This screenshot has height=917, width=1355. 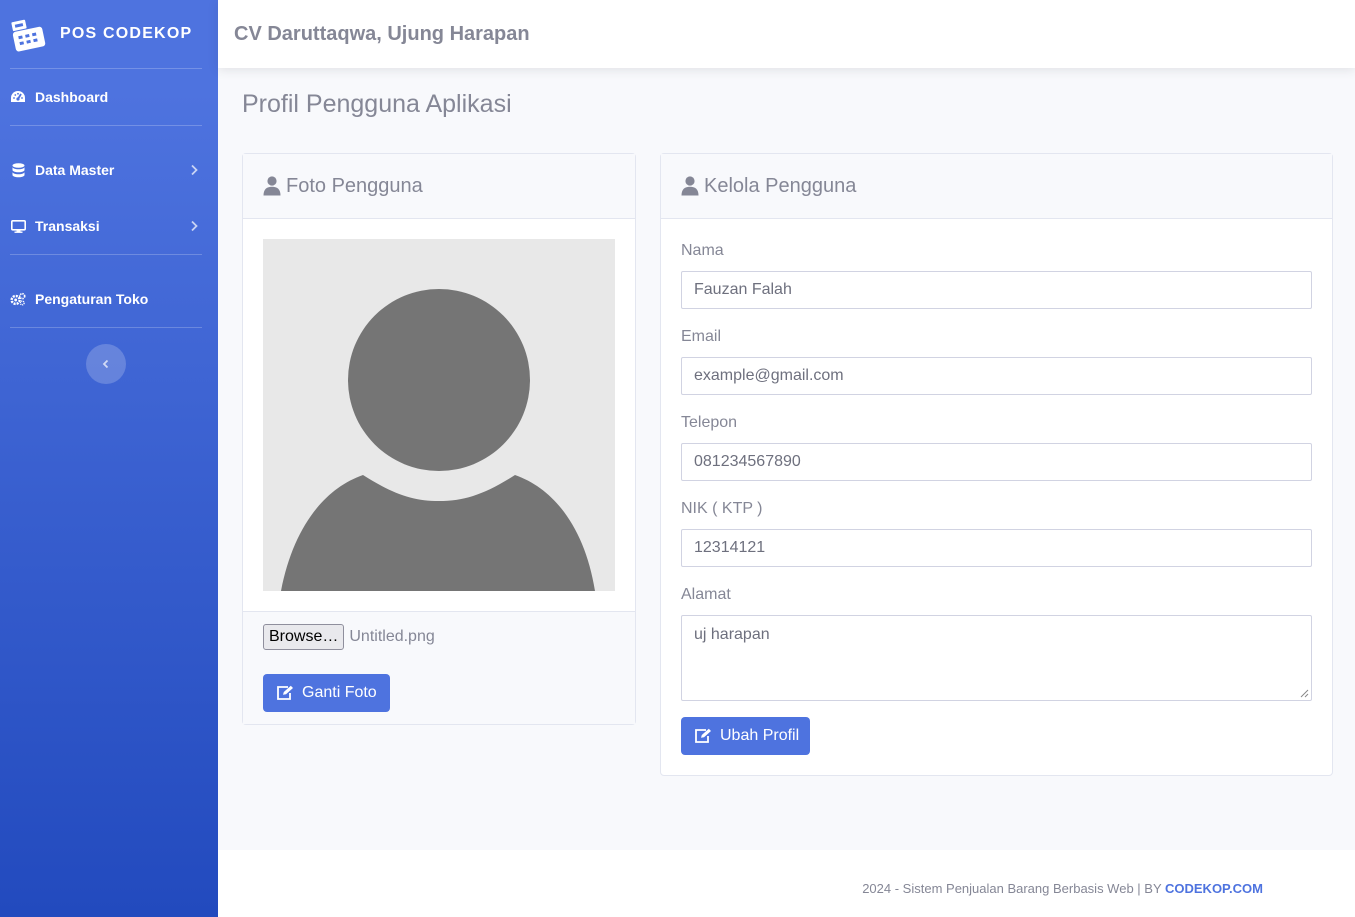 I want to click on sidebar-item-label: Pengaturan Toko, so click(x=92, y=299).